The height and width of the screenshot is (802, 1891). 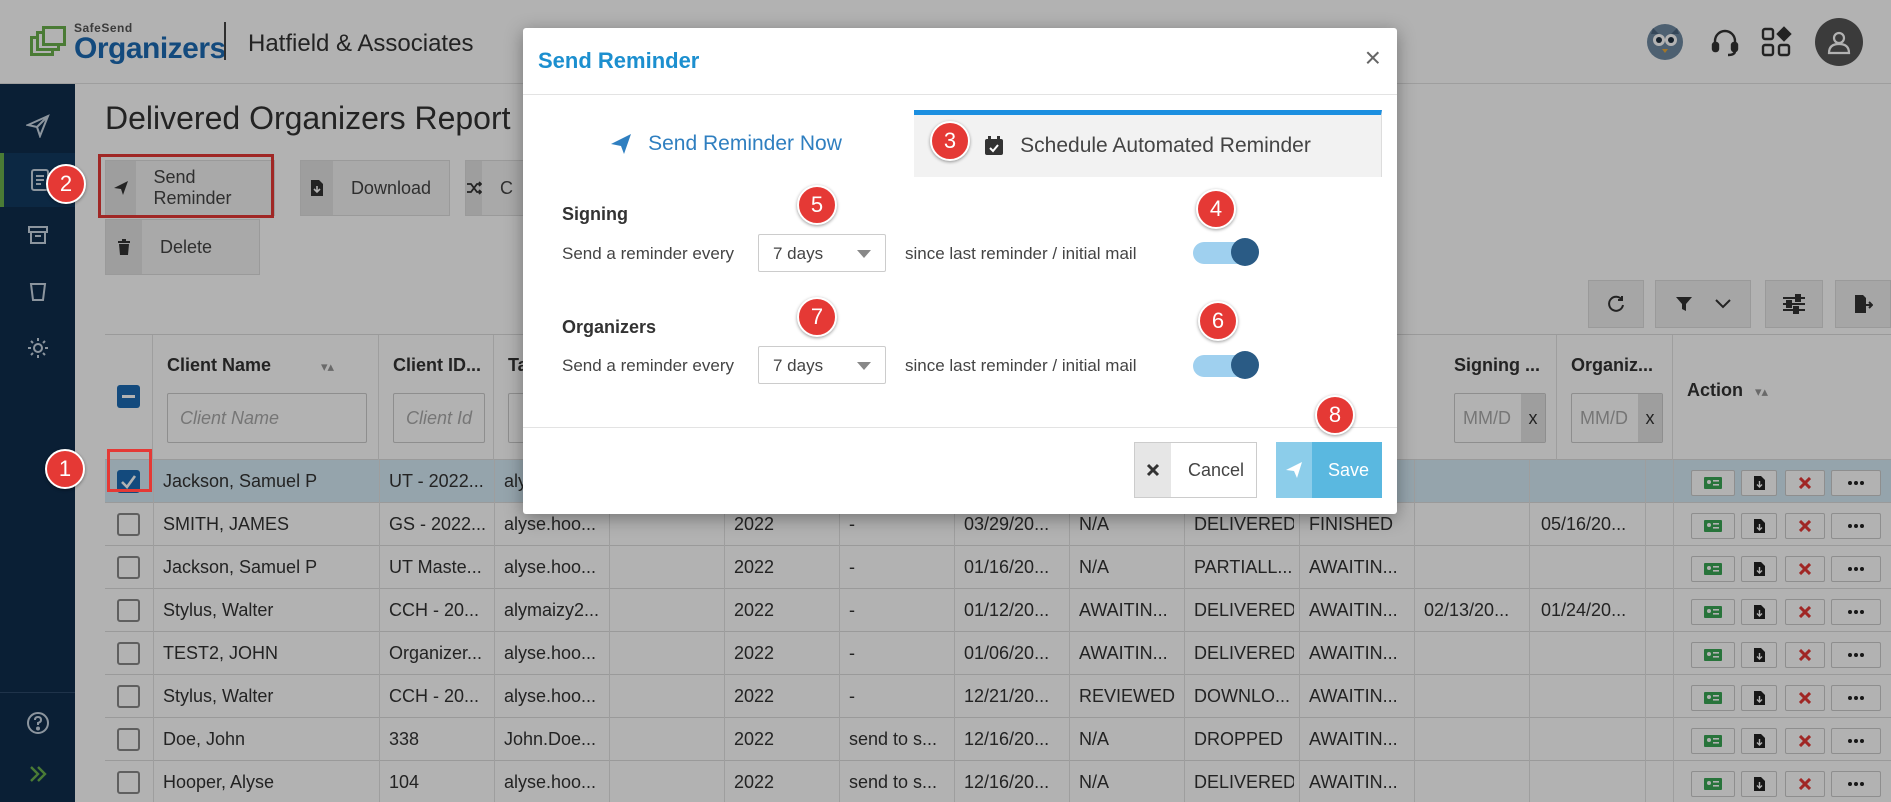 I want to click on modal-footer-divider, so click(x=960, y=427).